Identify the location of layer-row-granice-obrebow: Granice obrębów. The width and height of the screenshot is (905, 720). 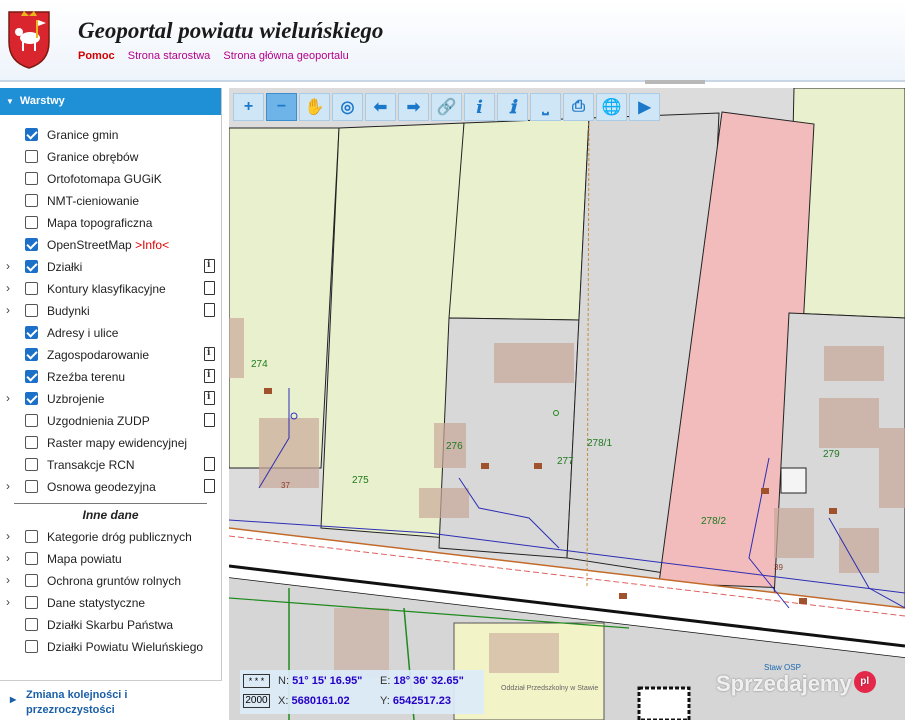
(110, 157).